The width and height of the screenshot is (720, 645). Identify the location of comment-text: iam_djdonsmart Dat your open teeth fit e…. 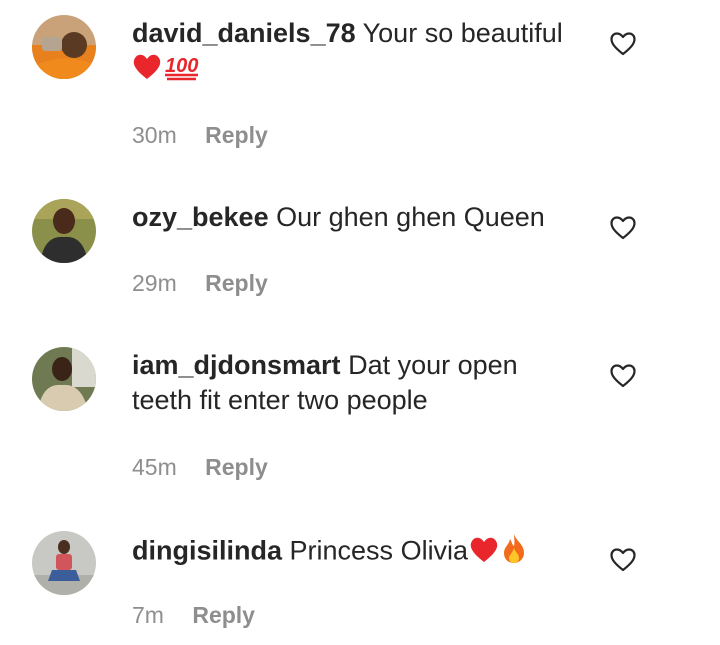
(357, 383).